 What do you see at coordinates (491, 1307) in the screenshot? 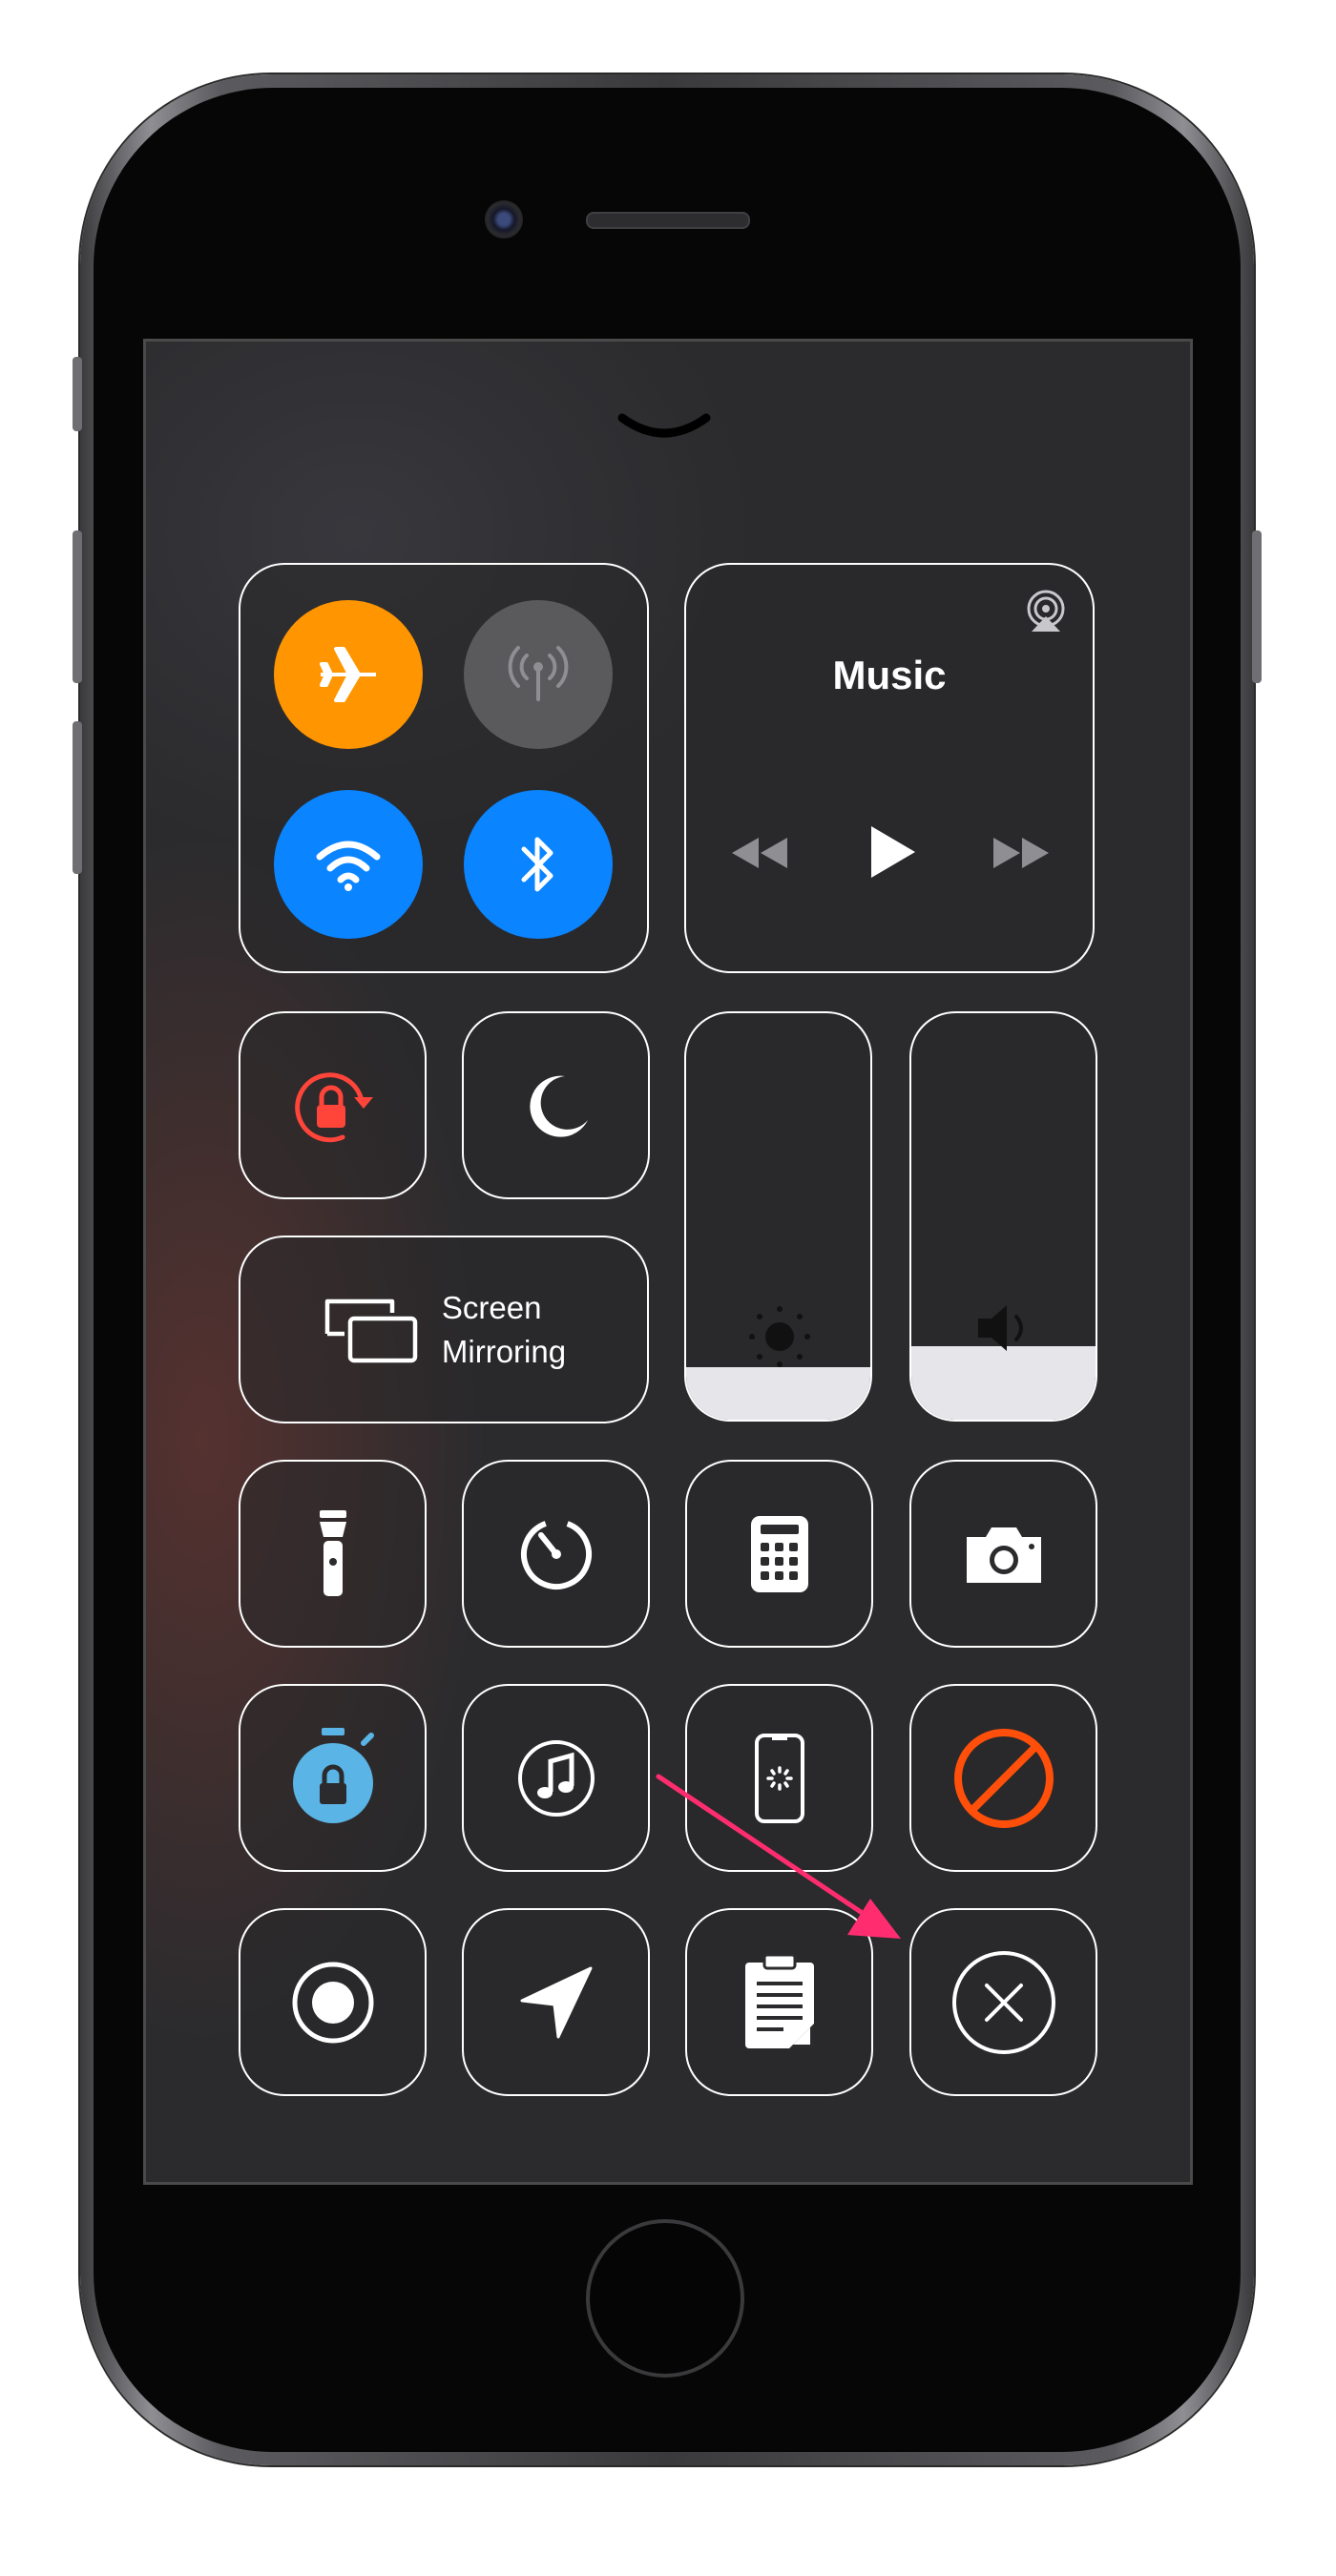
I see `screen-mirroring-label-line1: Screen` at bounding box center [491, 1307].